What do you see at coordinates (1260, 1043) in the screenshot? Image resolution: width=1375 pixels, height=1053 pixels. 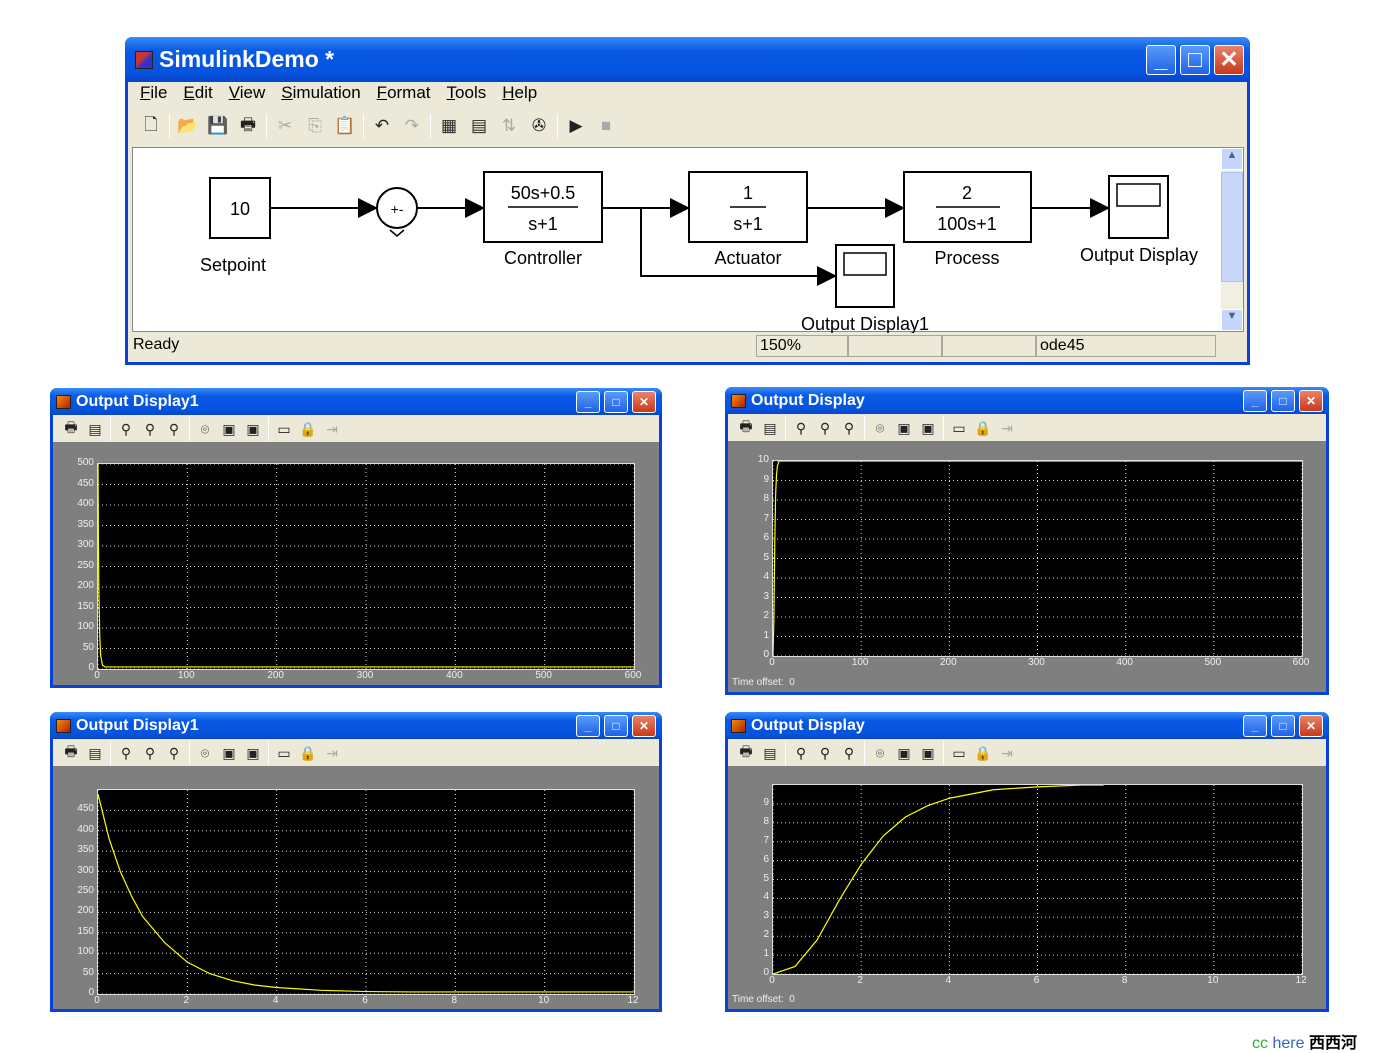 I see `watermark-cc: cc` at bounding box center [1260, 1043].